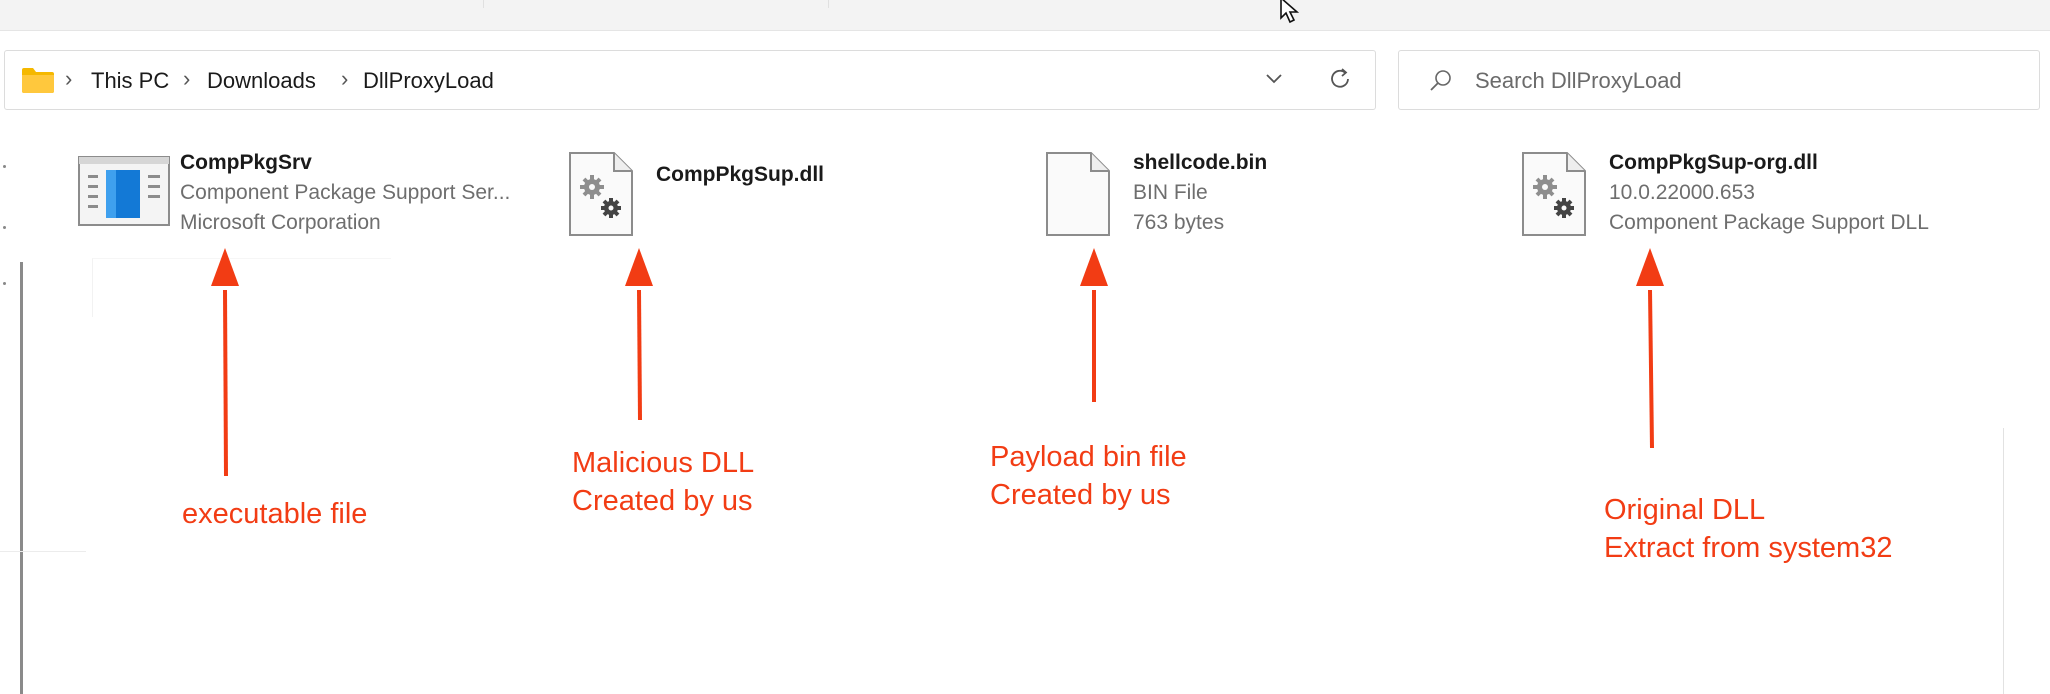 The height and width of the screenshot is (694, 2050). What do you see at coordinates (1088, 457) in the screenshot?
I see `annotation-line: Payload bin file` at bounding box center [1088, 457].